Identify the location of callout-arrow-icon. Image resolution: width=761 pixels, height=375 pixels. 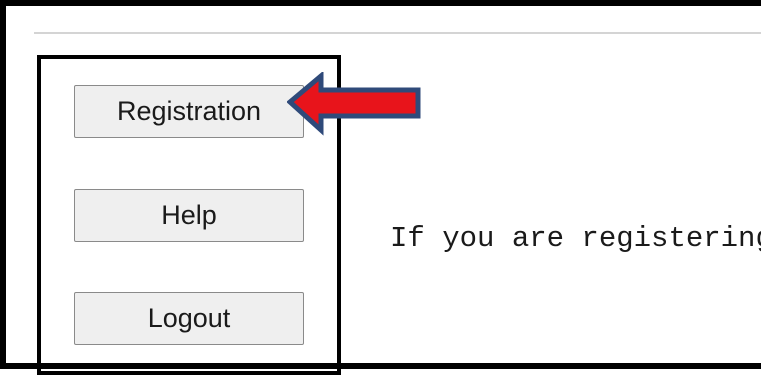
(354, 104).